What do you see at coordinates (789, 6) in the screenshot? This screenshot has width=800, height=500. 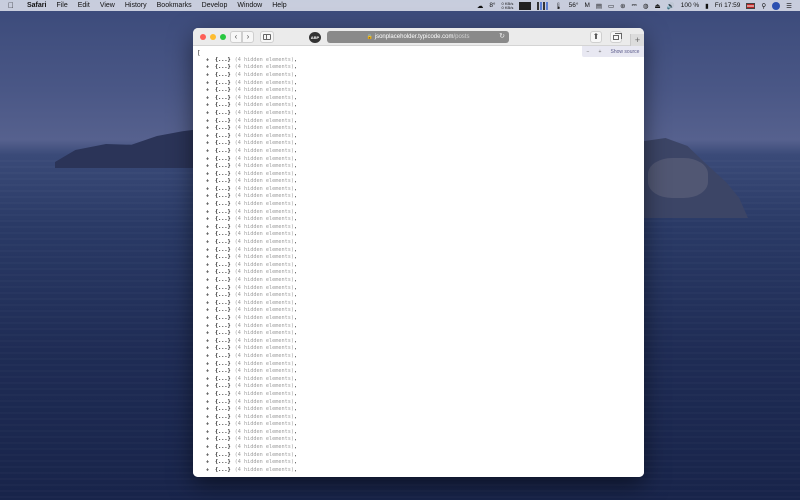 I see `notification-center-icon: ☰` at bounding box center [789, 6].